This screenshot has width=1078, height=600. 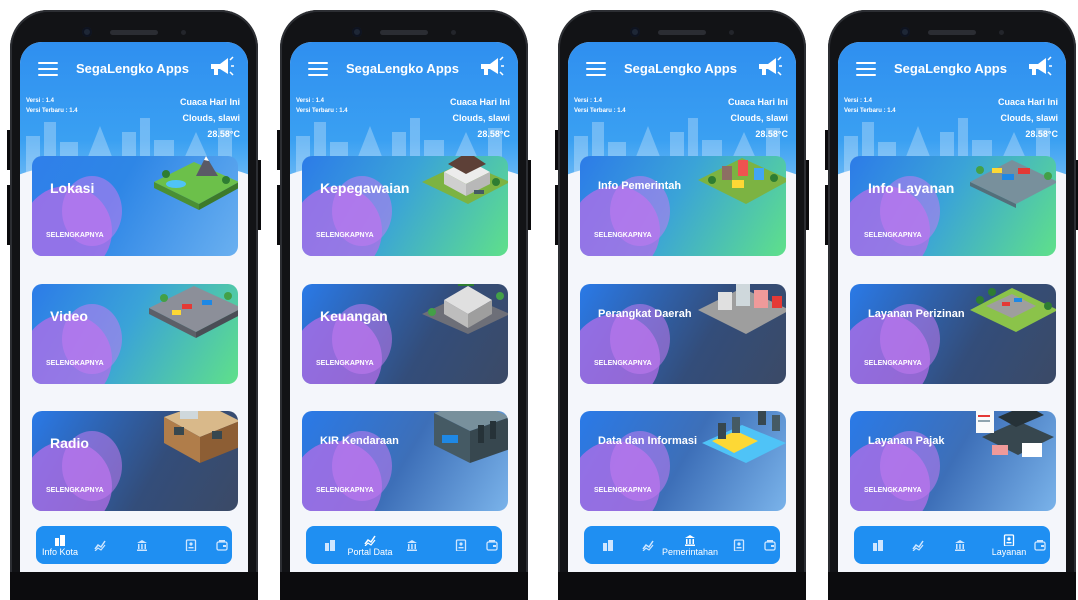 What do you see at coordinates (201, 437) in the screenshot?
I see `studio-room-illustration` at bounding box center [201, 437].